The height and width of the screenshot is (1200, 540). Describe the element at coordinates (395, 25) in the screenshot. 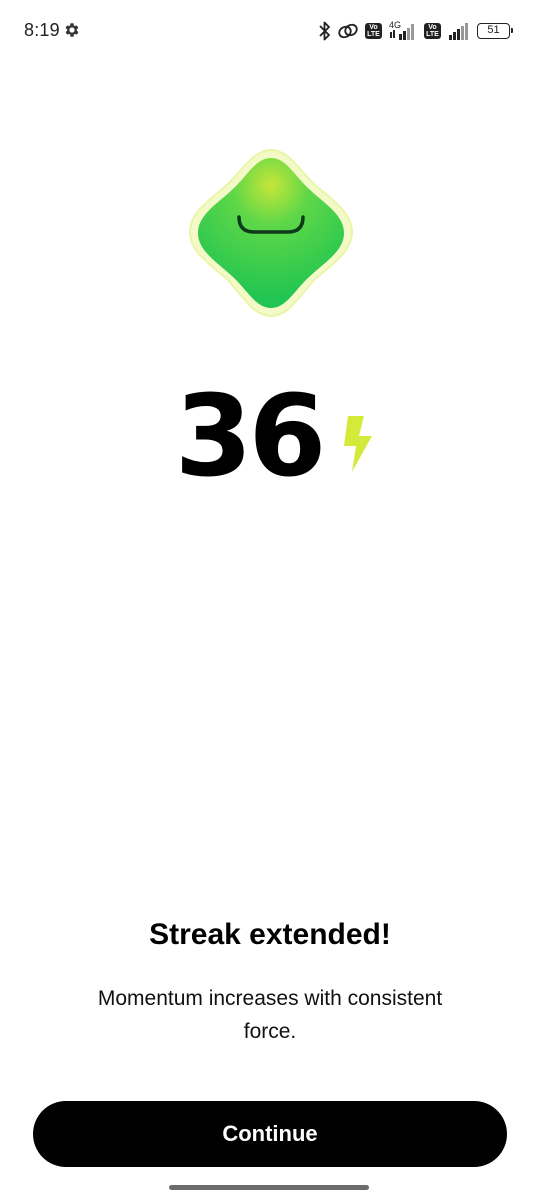

I see `network-type-label: 4G` at that location.